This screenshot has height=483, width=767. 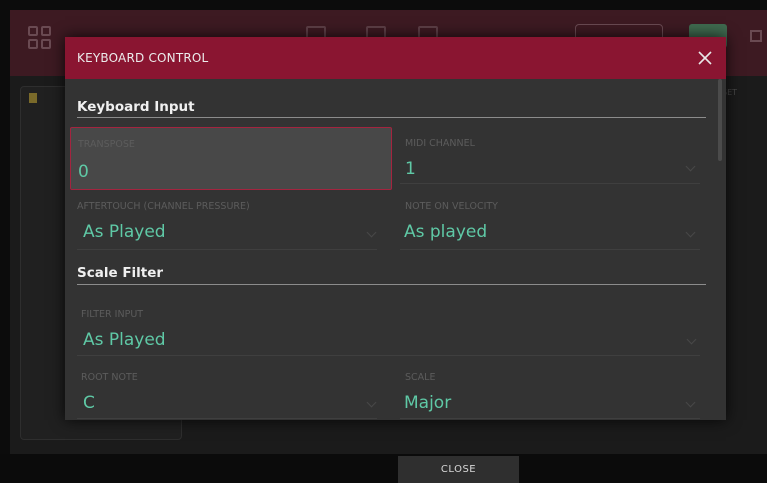 What do you see at coordinates (552, 158) in the screenshot?
I see `midi-channel-field: MIDI CHANNEL 1` at bounding box center [552, 158].